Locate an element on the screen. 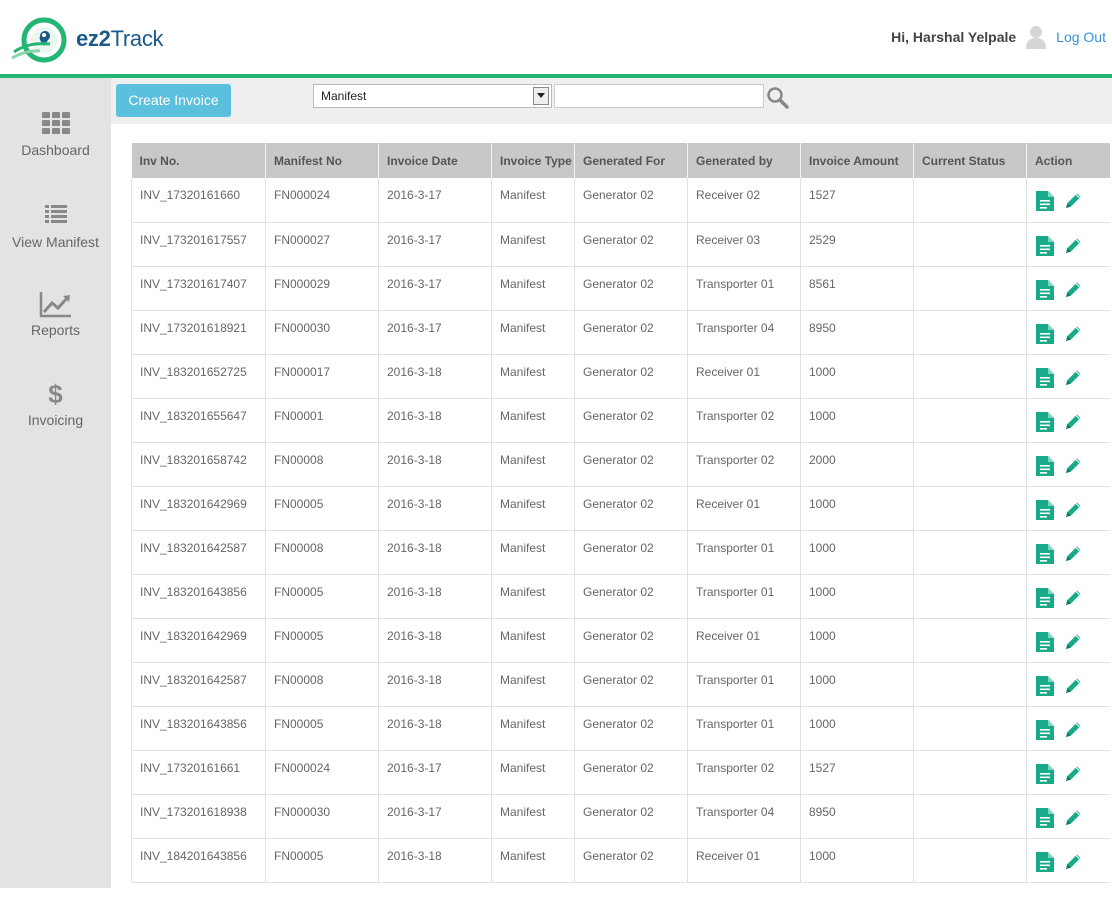 The image size is (1112, 920). cell-generated-by: Transporter 01 is located at coordinates (744, 288).